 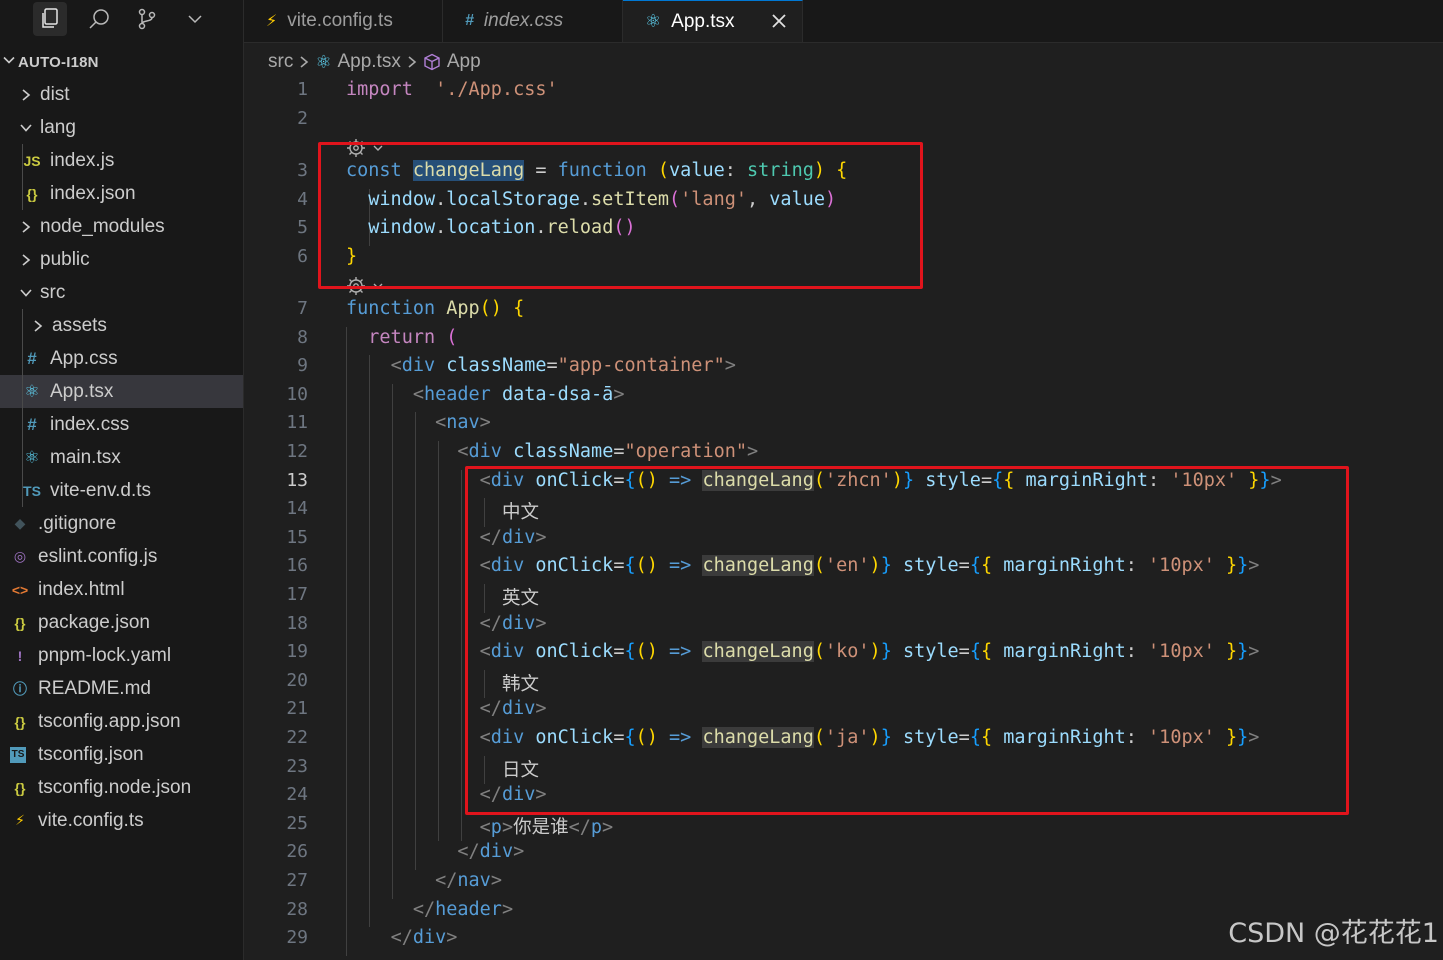 I want to click on folder-item: src, so click(x=121, y=292).